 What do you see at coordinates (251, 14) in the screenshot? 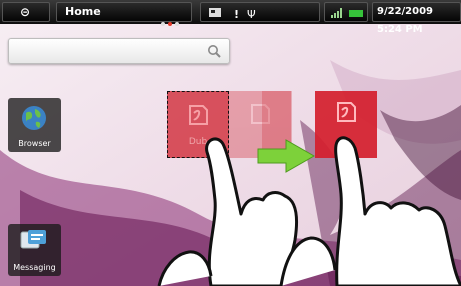
I see `usb-icon: Ψ` at bounding box center [251, 14].